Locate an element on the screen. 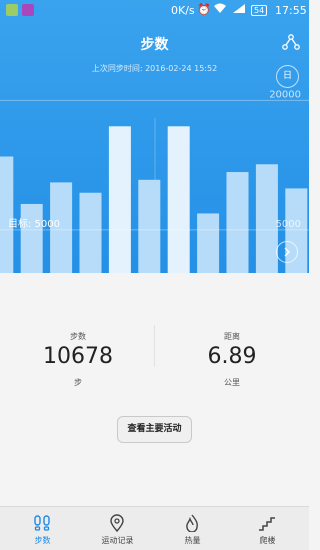 The image size is (320, 550). nav-workout-records-label: 运动记录 is located at coordinates (117, 540).